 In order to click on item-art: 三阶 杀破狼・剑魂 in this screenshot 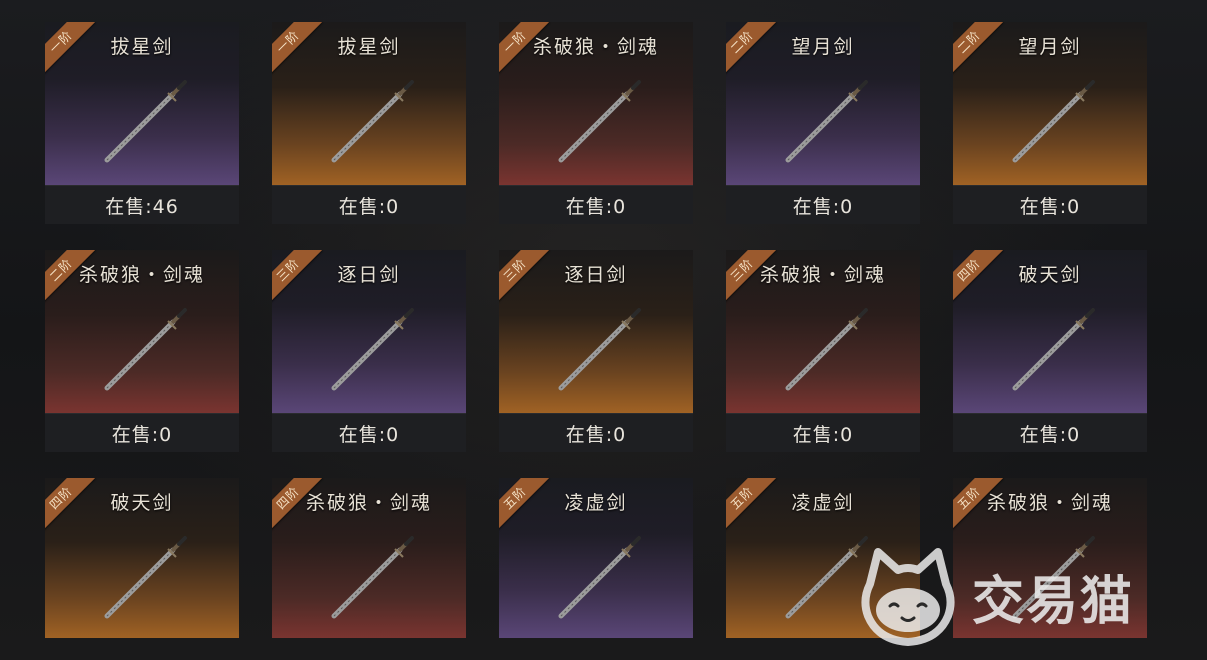, I will do `click(823, 331)`.